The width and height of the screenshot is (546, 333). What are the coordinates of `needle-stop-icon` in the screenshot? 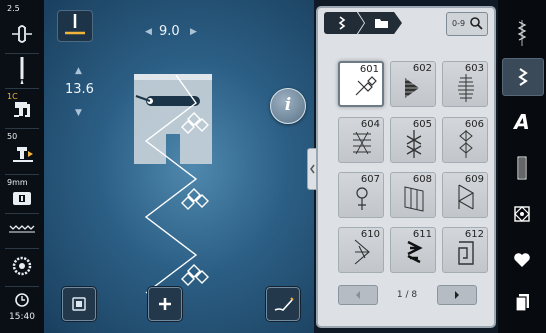 It's located at (75, 24).